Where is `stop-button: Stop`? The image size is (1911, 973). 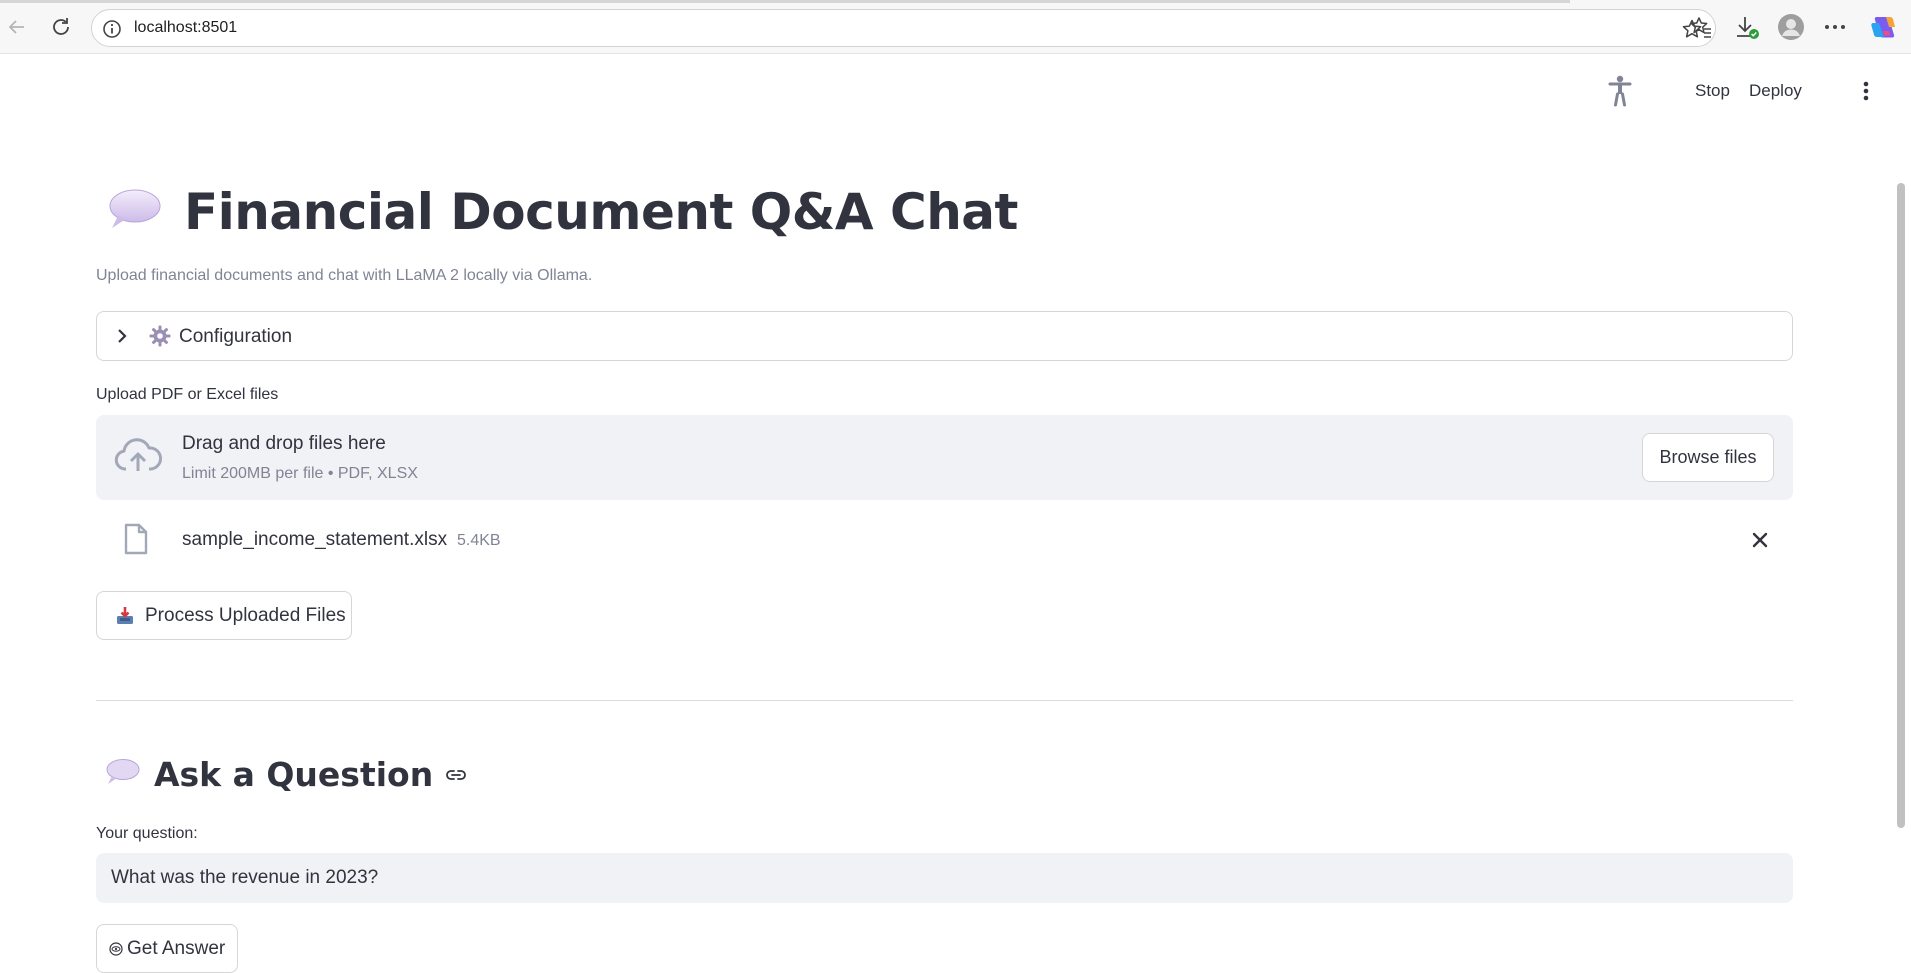
stop-button: Stop is located at coordinates (1712, 91).